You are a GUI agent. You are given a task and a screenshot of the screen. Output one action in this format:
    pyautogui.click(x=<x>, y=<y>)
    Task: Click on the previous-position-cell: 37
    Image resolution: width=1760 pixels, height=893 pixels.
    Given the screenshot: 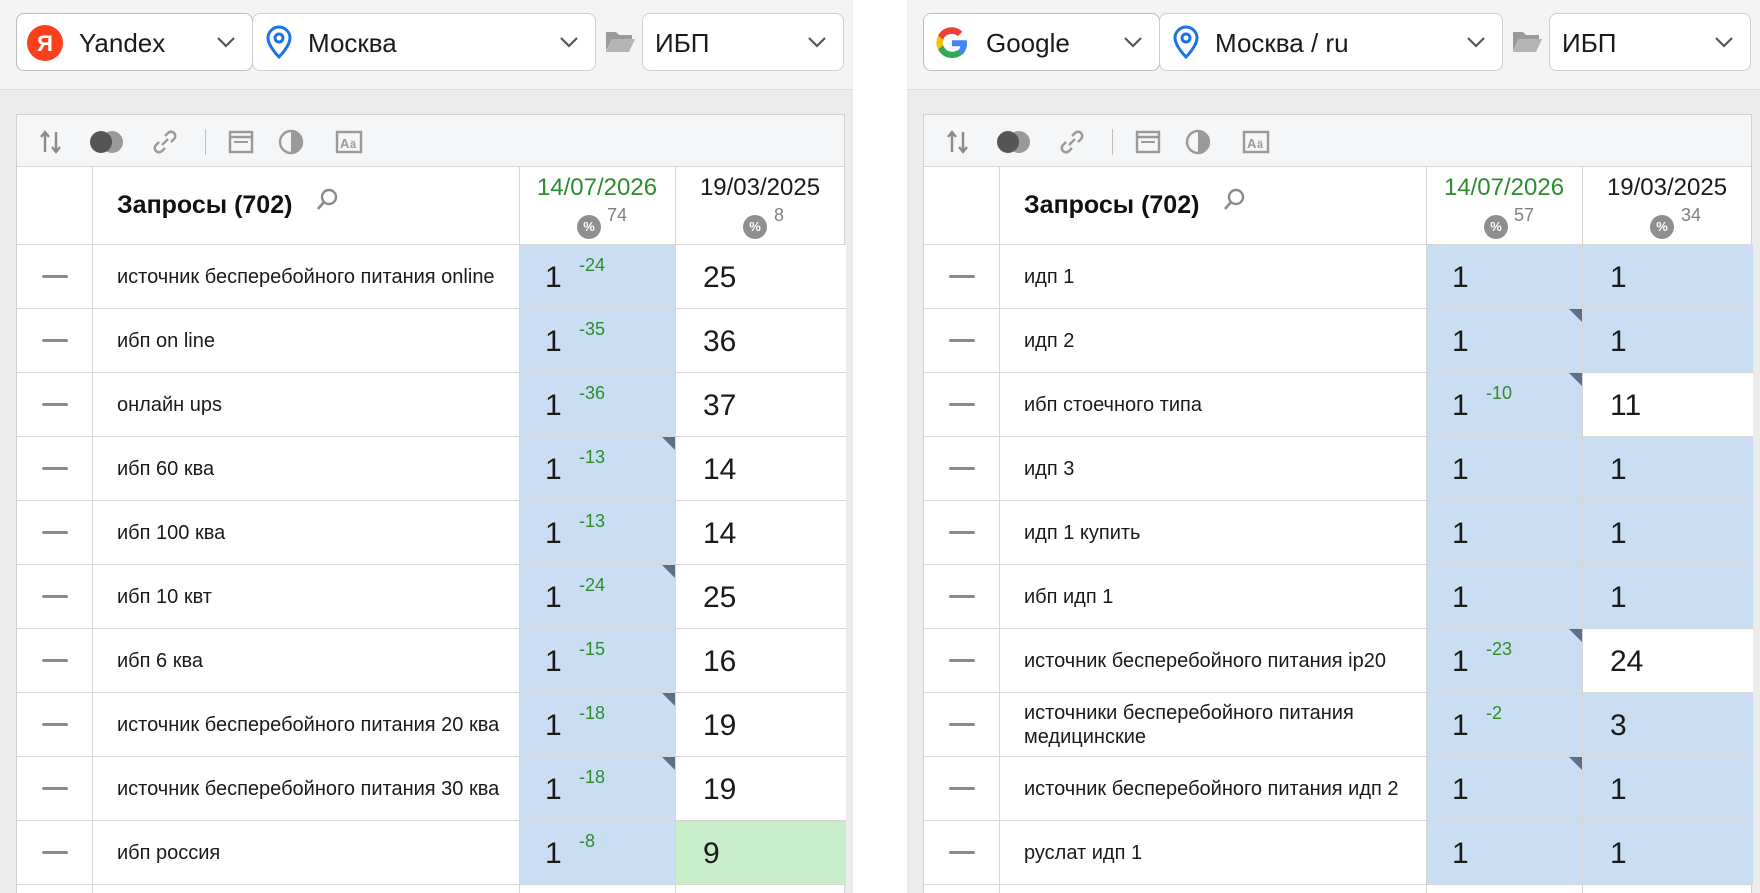 What is the action you would take?
    pyautogui.click(x=760, y=404)
    